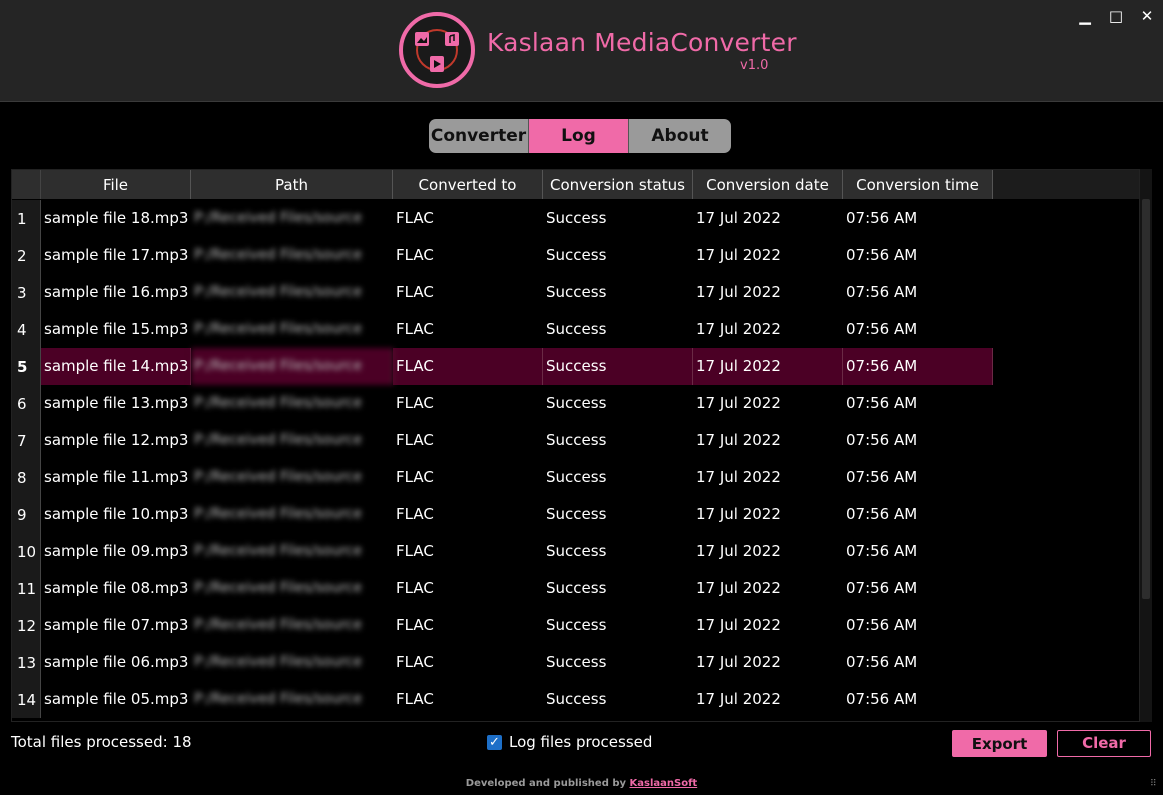  I want to click on row-header: 14, so click(26, 699).